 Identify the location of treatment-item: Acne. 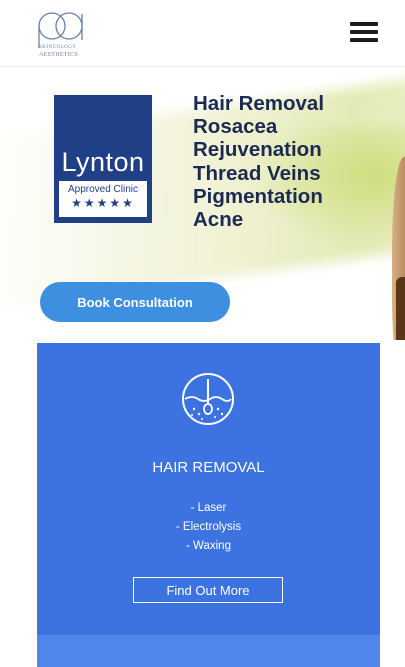
(218, 220).